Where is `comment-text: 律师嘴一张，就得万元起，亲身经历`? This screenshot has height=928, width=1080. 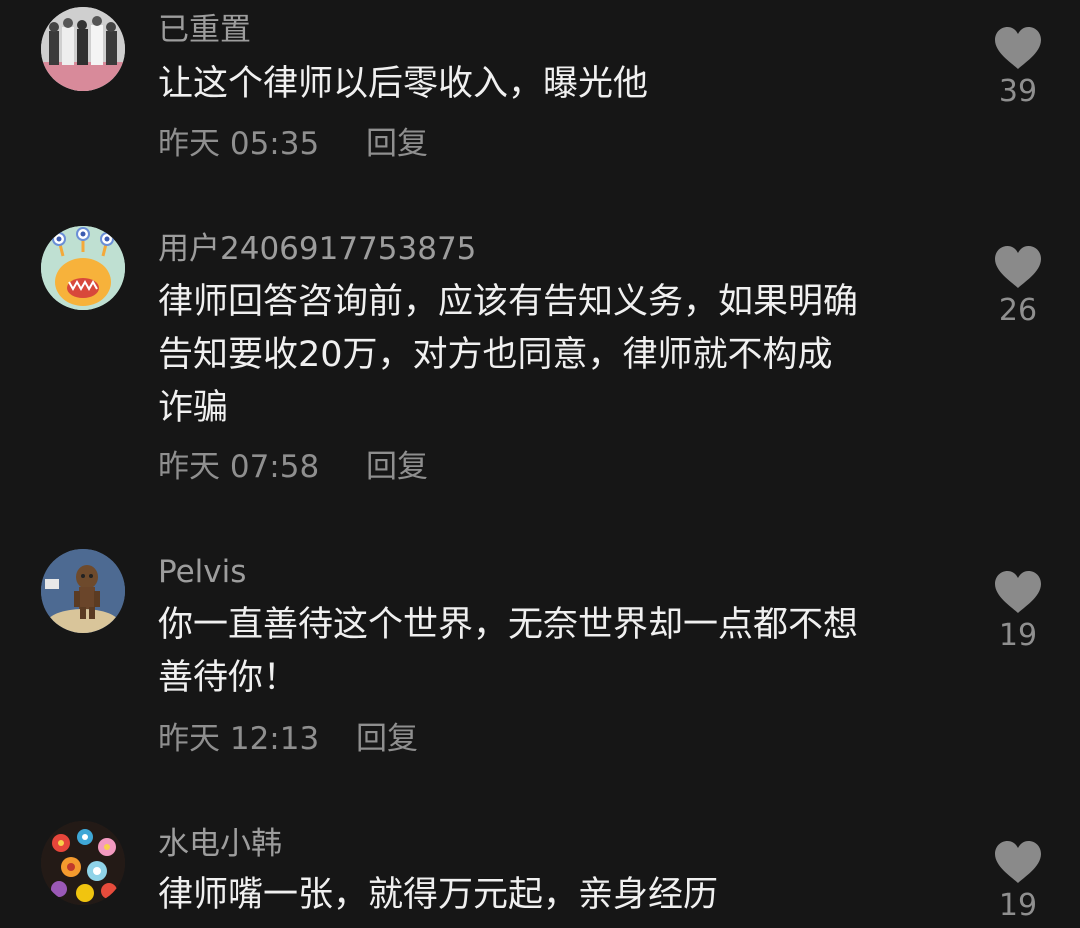 comment-text: 律师嘴一张，就得万元起，亲身经历 is located at coordinates (558, 895).